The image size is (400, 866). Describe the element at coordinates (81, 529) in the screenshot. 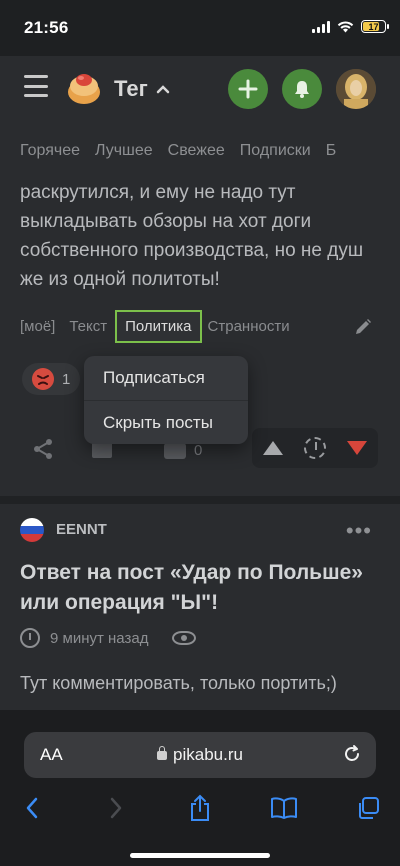

I see `author-name: EENNT` at that location.